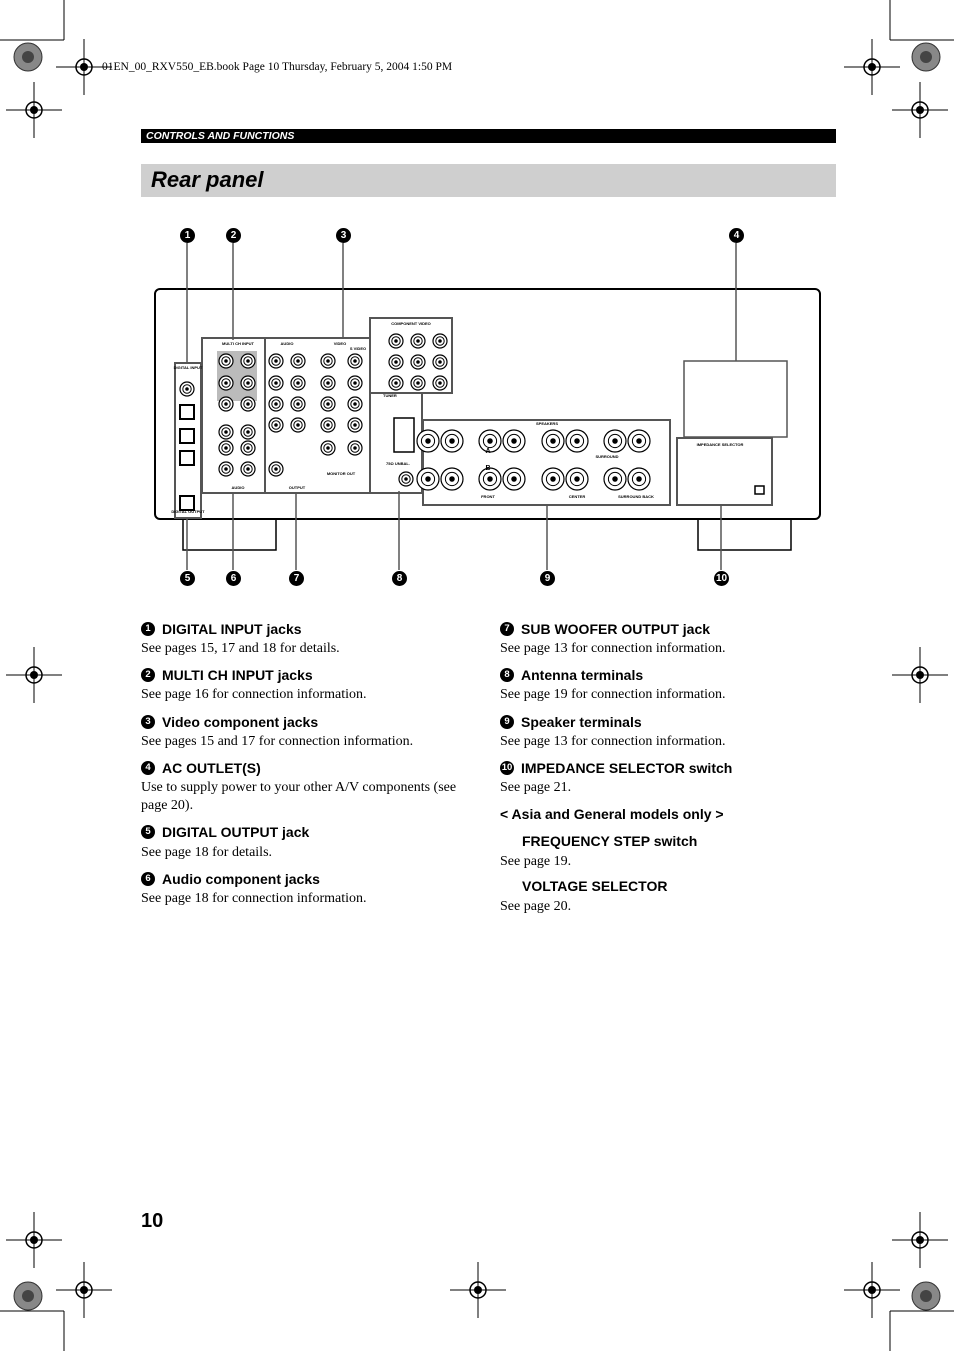 This screenshot has width=954, height=1351. Describe the element at coordinates (404, 435) in the screenshot. I see `antenna-terminal` at that location.